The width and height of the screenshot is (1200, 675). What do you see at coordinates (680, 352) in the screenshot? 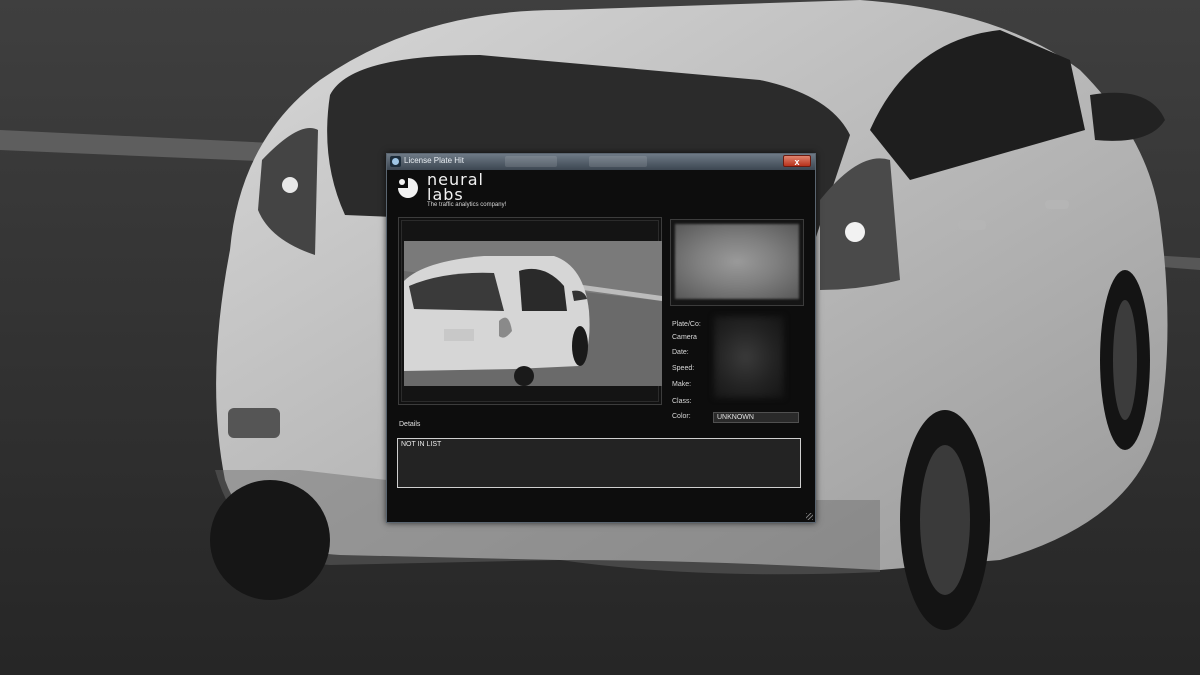
I see `date-label: Date:` at bounding box center [680, 352].